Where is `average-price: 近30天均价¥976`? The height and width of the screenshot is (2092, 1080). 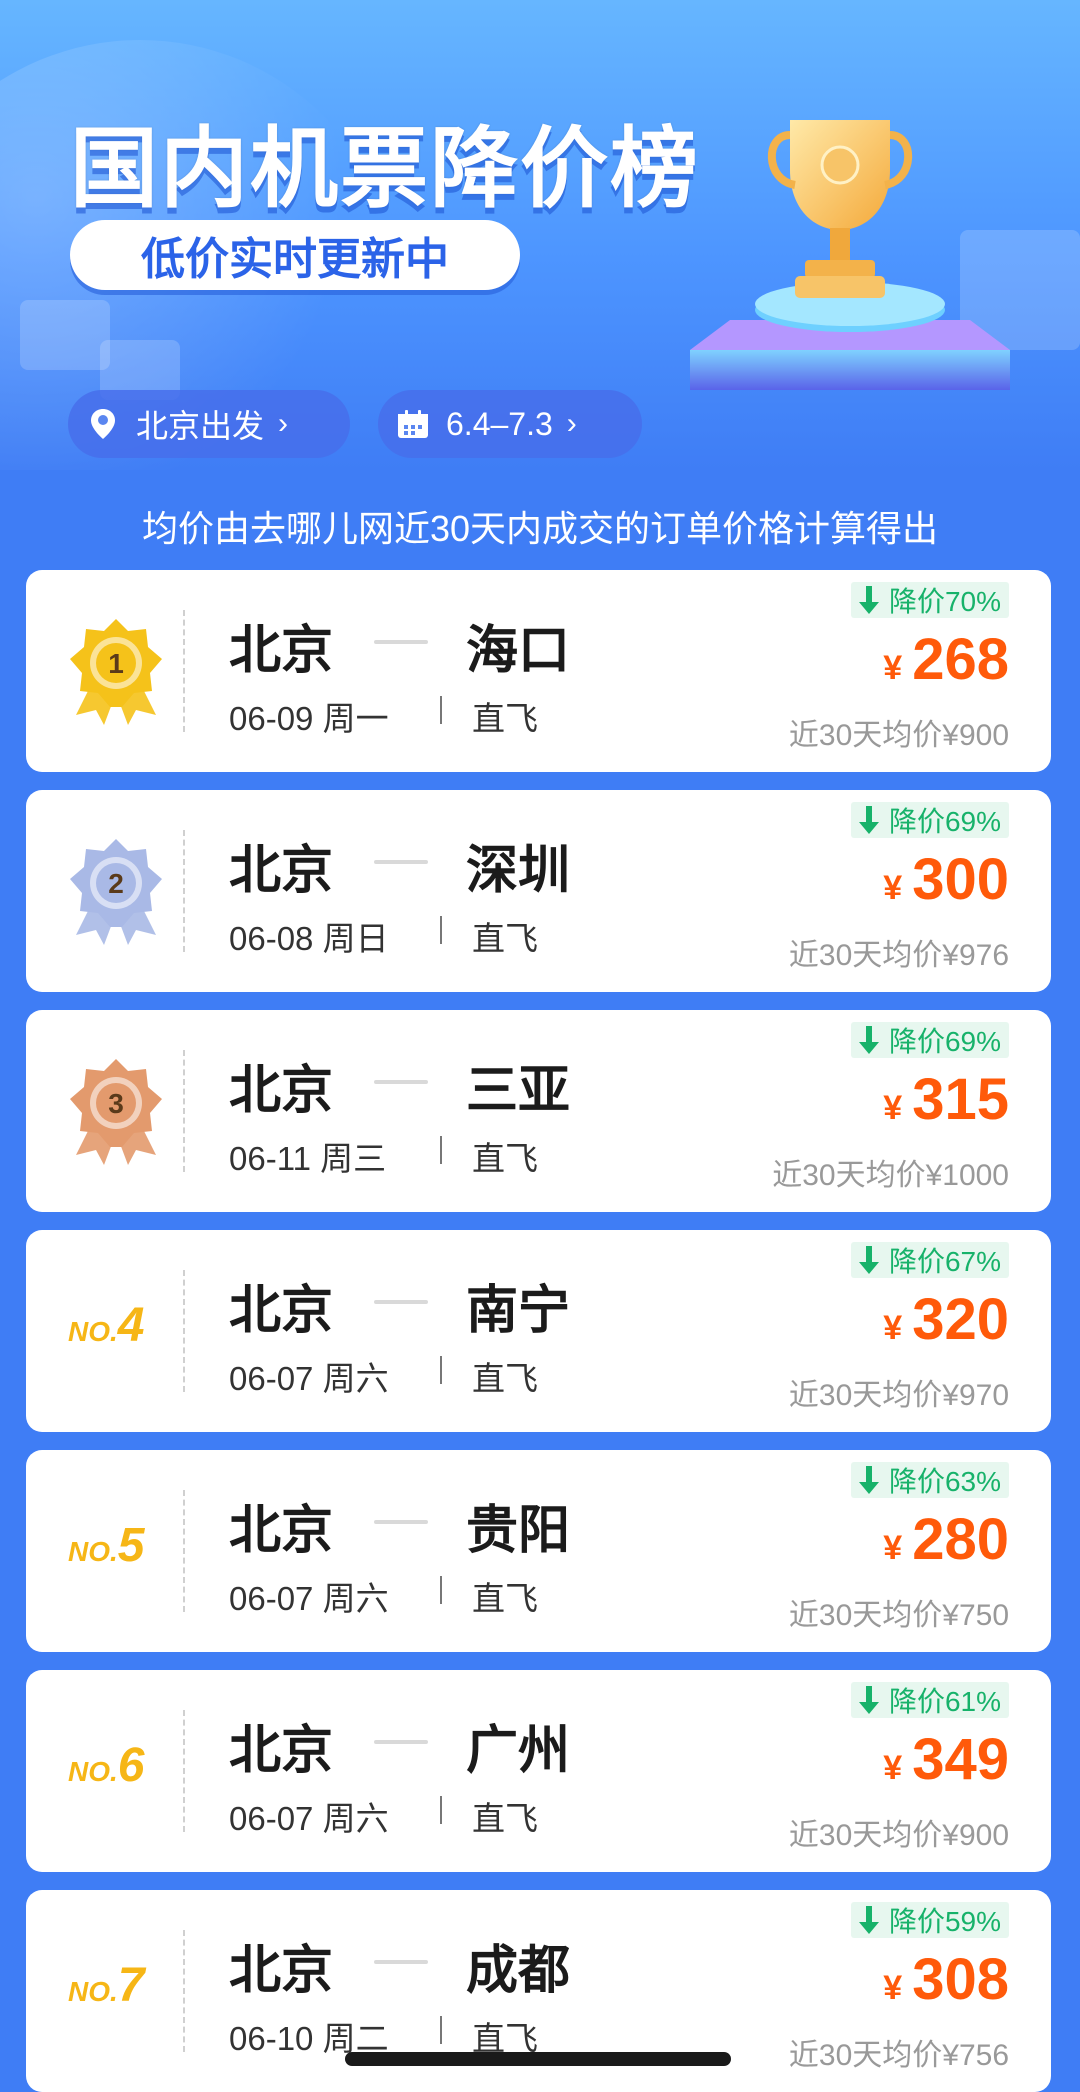
average-price: 近30天均价¥976 is located at coordinates (898, 955).